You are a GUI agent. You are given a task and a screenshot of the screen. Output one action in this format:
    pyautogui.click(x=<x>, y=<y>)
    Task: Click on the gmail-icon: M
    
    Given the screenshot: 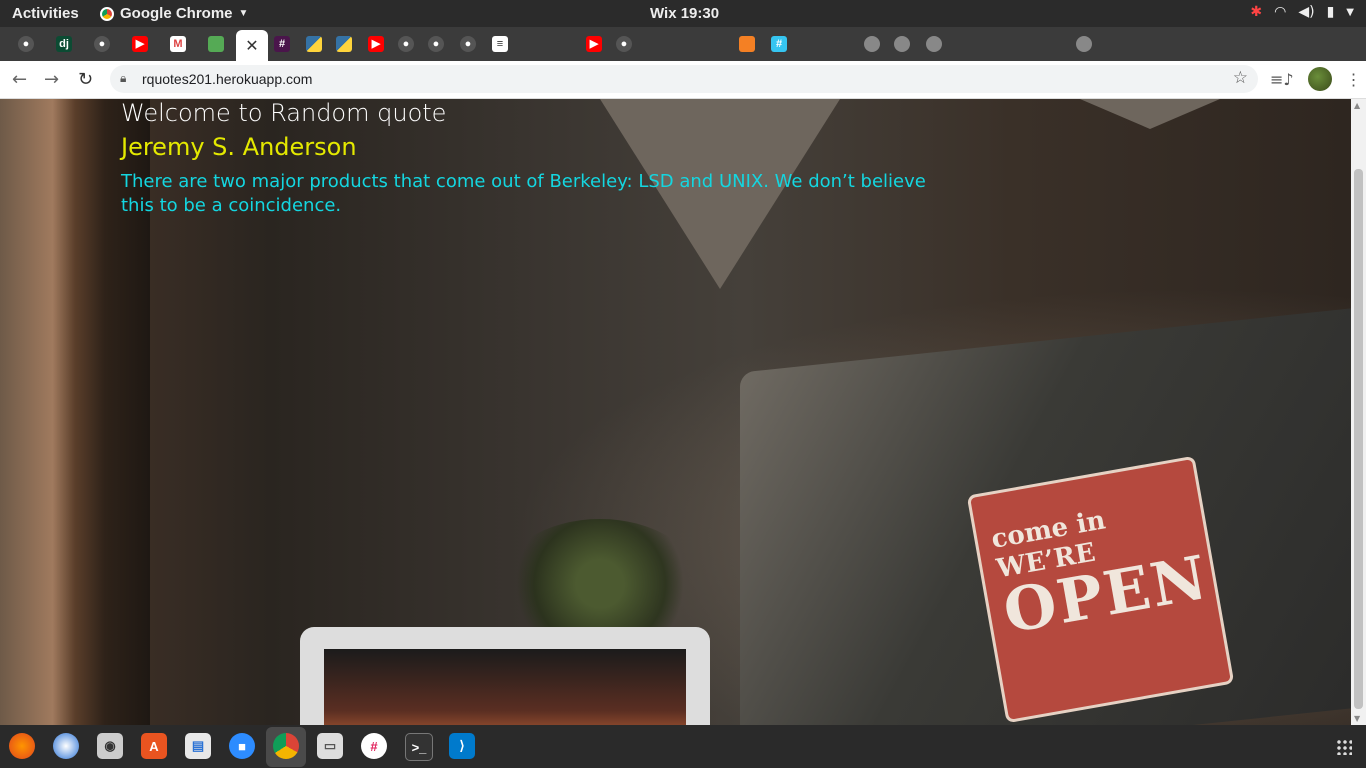 What is the action you would take?
    pyautogui.click(x=178, y=44)
    